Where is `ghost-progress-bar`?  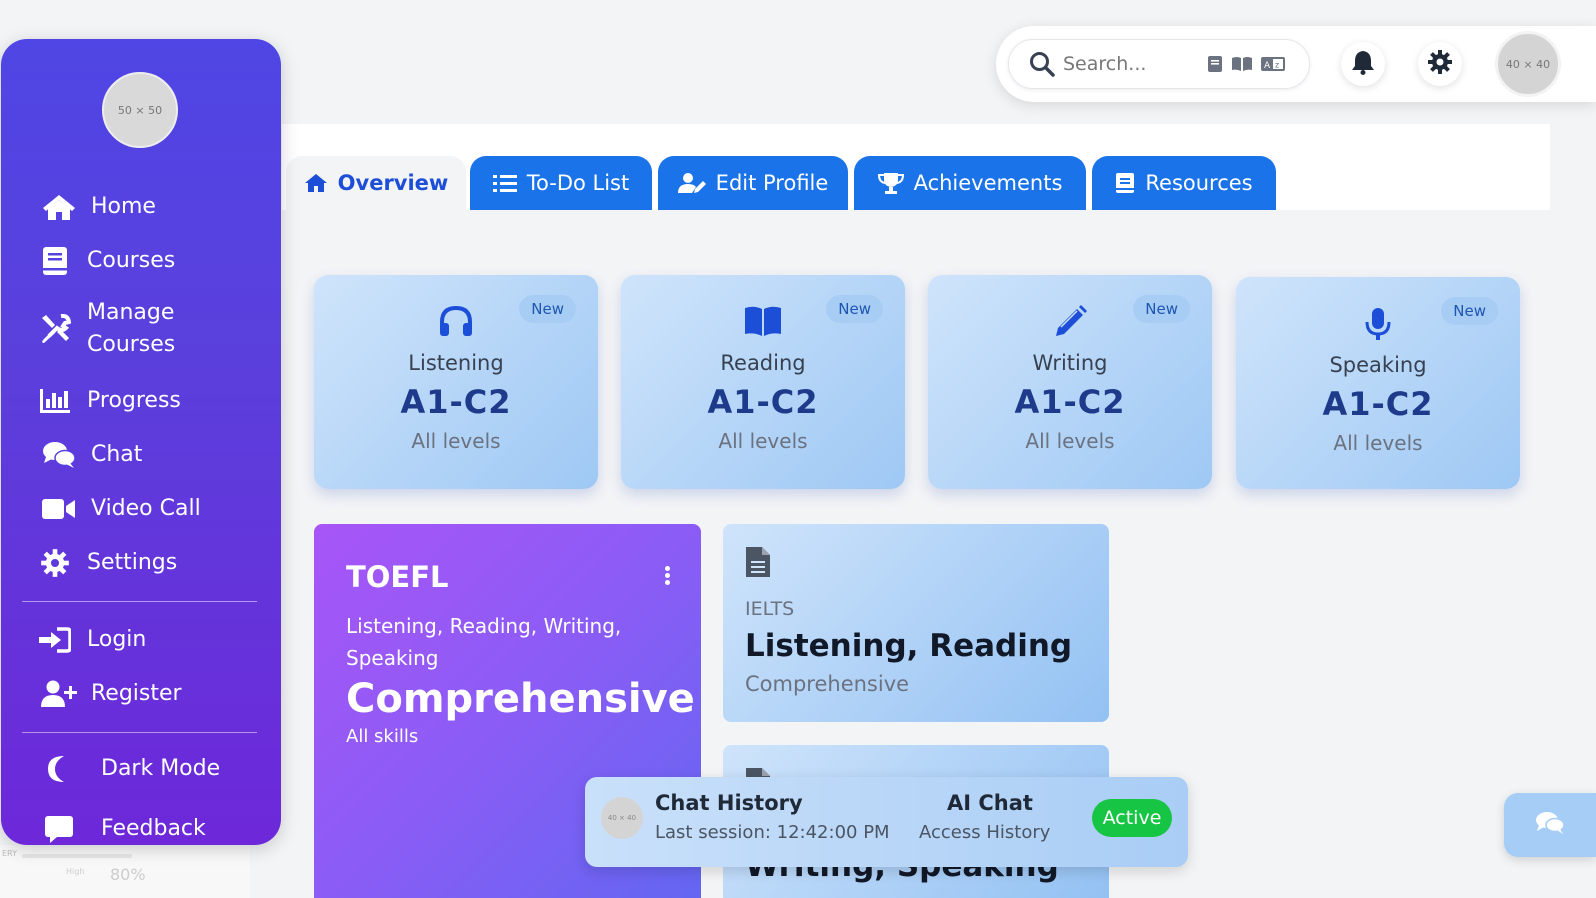
ghost-progress-bar is located at coordinates (77, 856).